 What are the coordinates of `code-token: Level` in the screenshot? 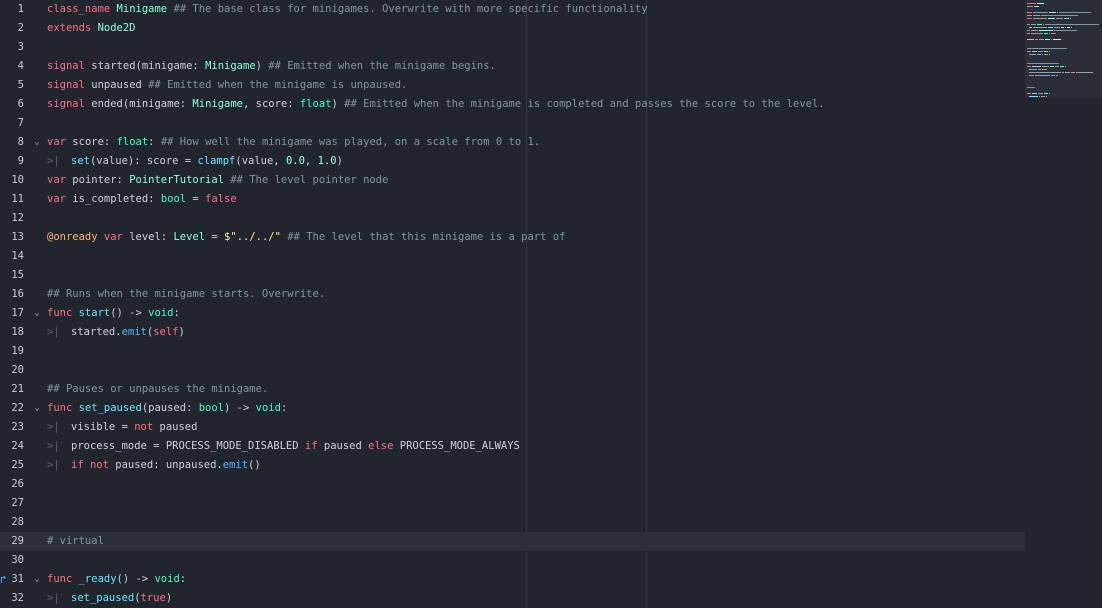 It's located at (189, 237).